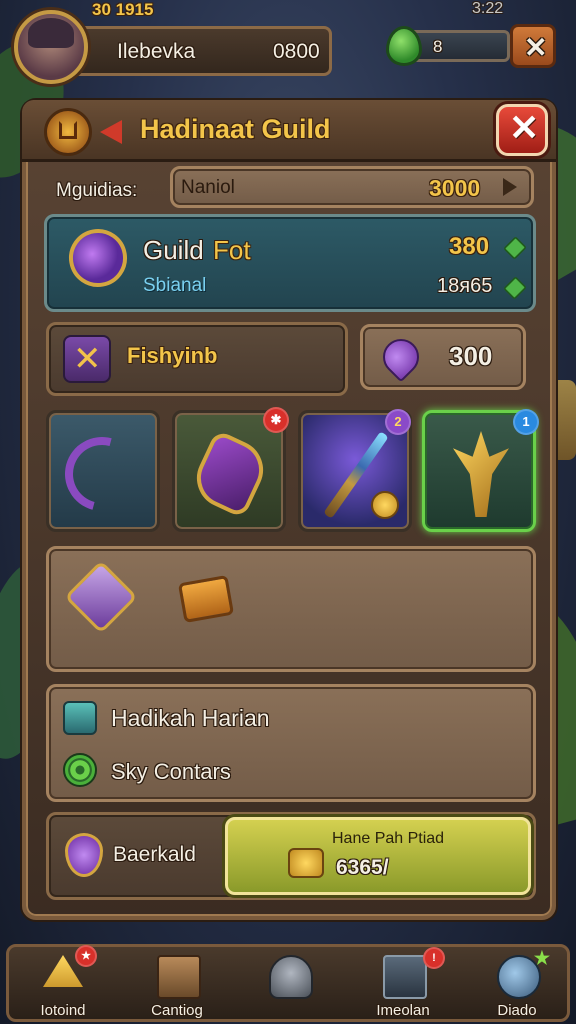  I want to click on item-slot-selected: 1, so click(480, 470).